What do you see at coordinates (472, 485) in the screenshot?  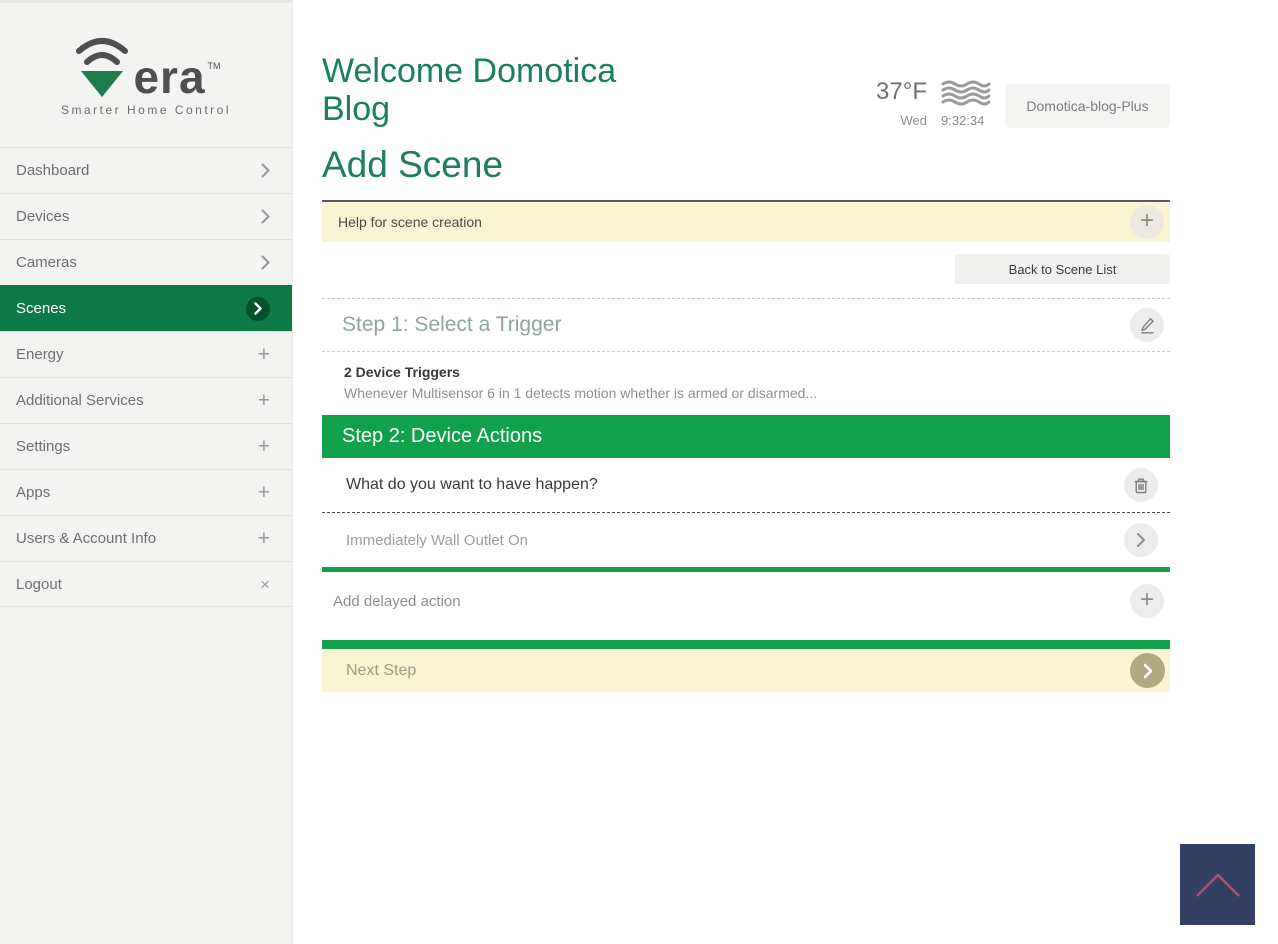 I see `action-question: What do you want to have happen?` at bounding box center [472, 485].